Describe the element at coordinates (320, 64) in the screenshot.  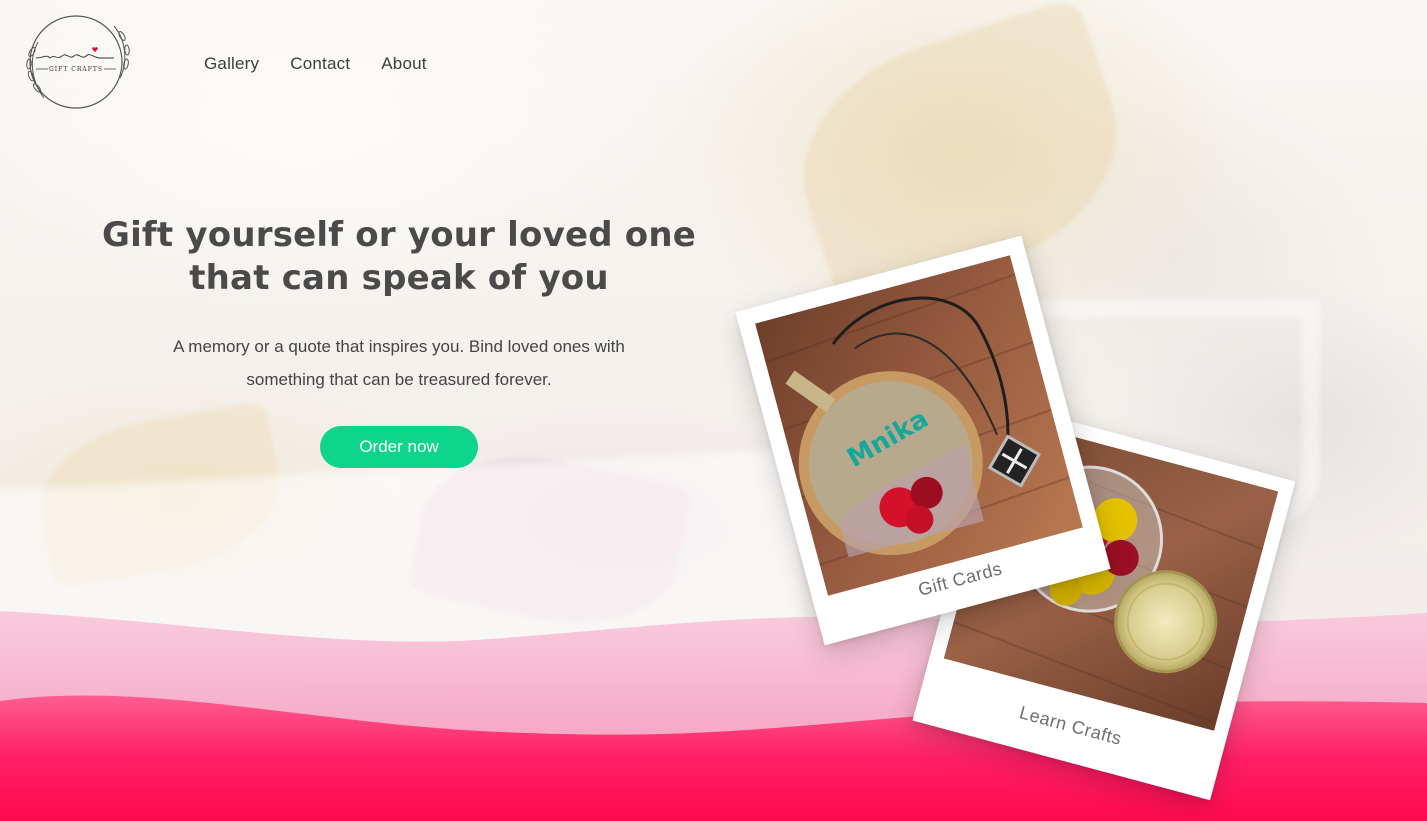
I see `nav-link-contact: Contact` at that location.